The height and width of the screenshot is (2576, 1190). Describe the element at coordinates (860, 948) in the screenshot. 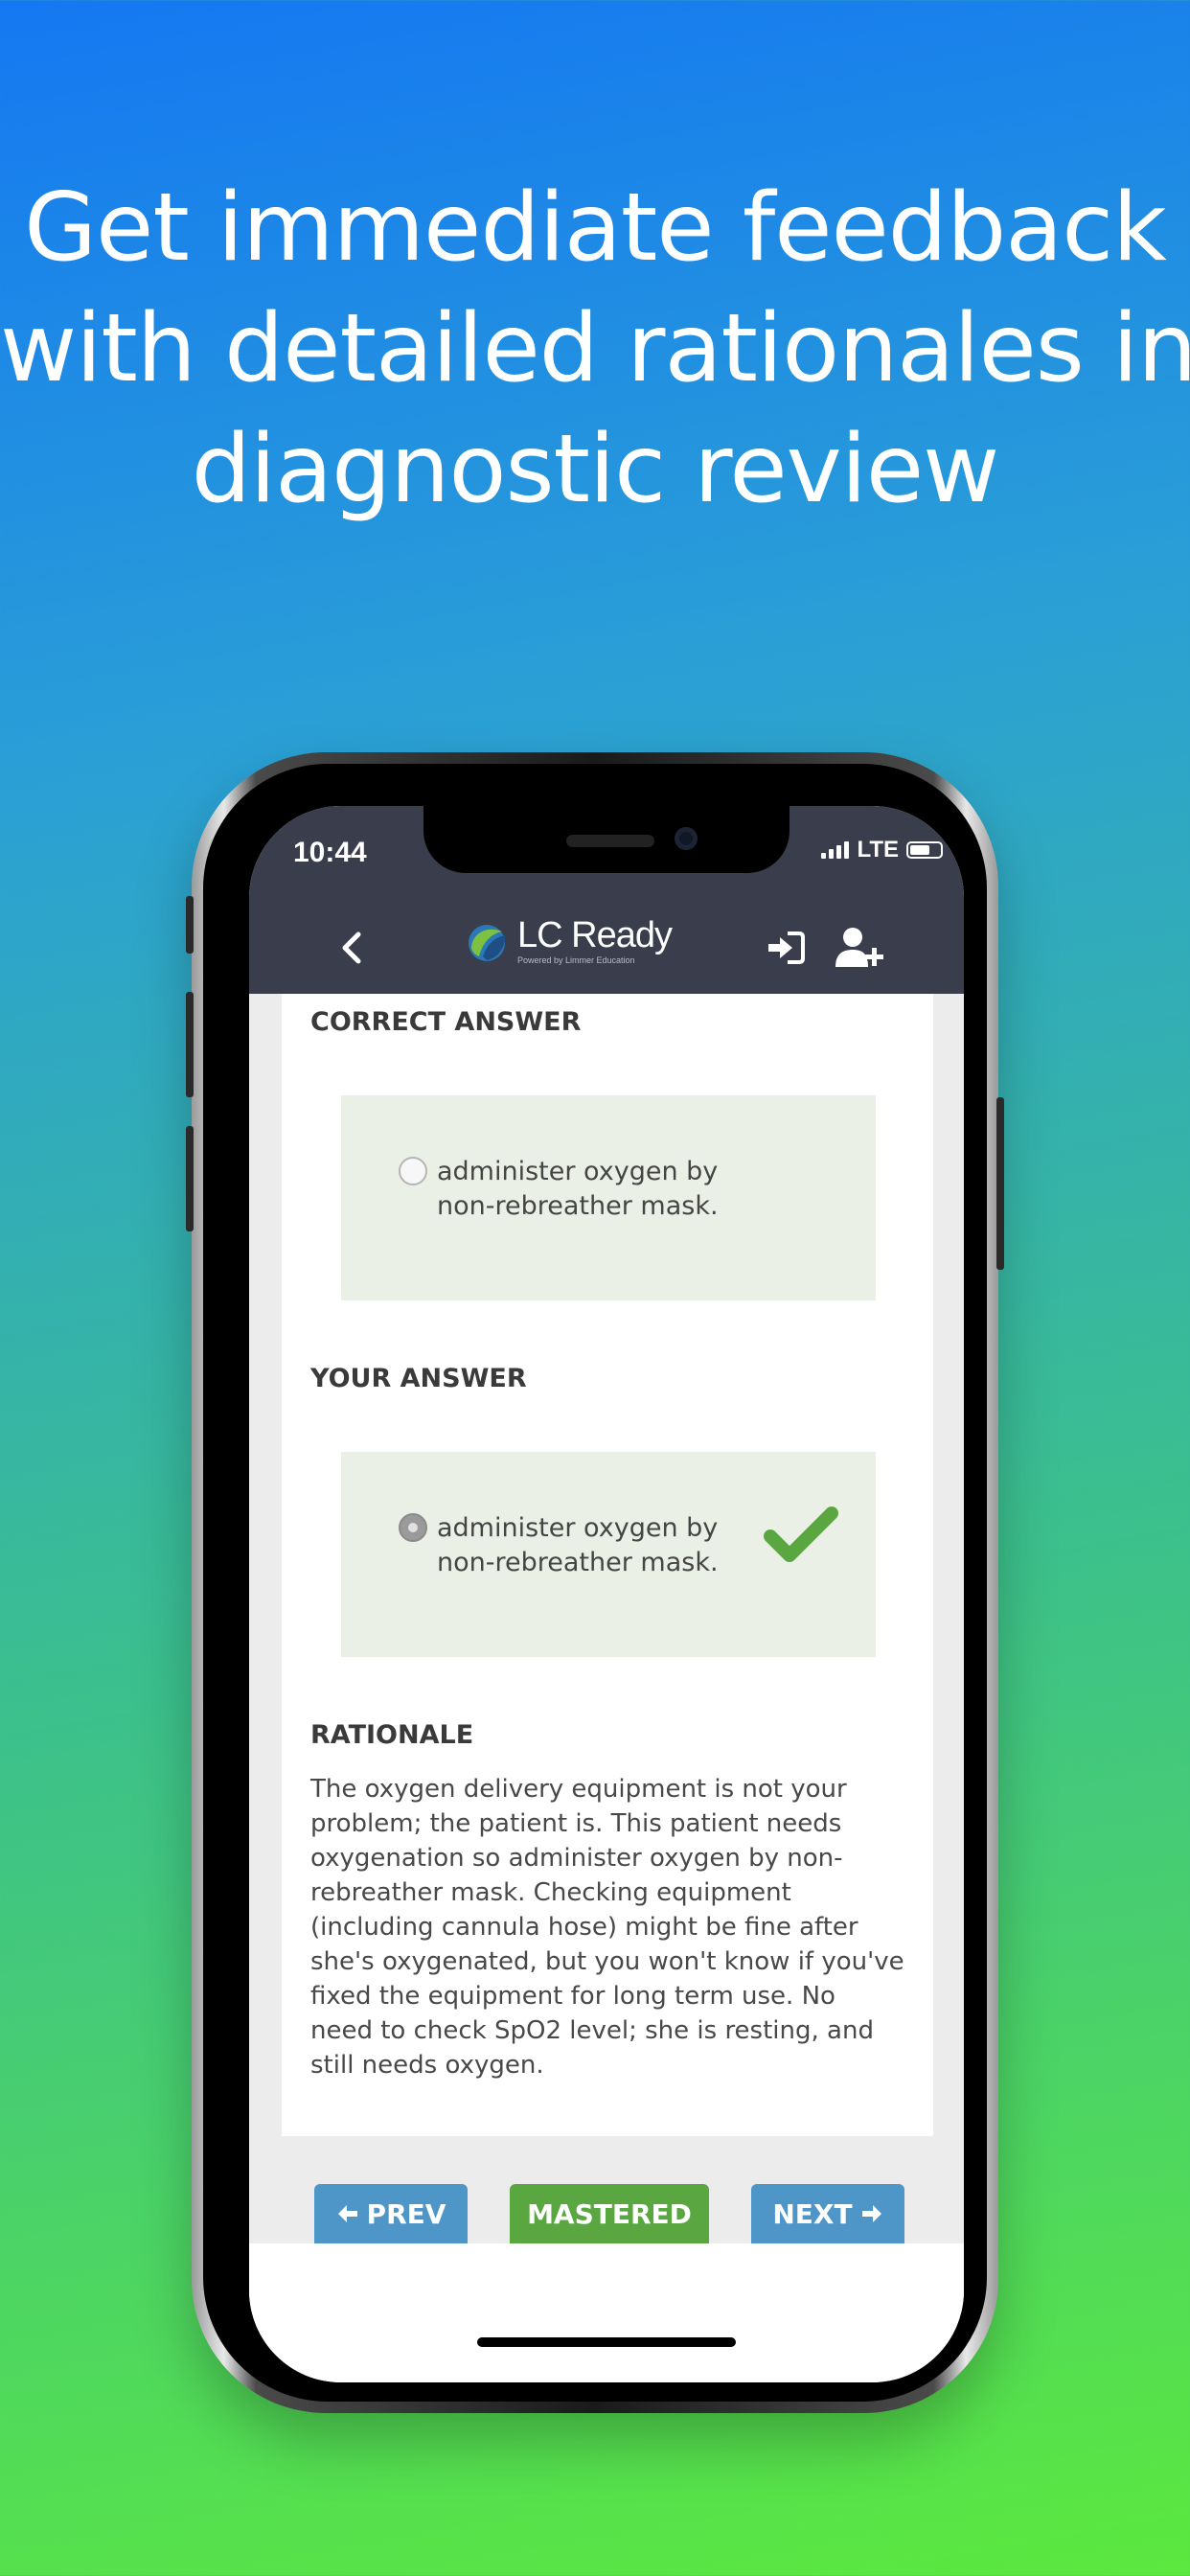

I see `add-user-icon` at that location.